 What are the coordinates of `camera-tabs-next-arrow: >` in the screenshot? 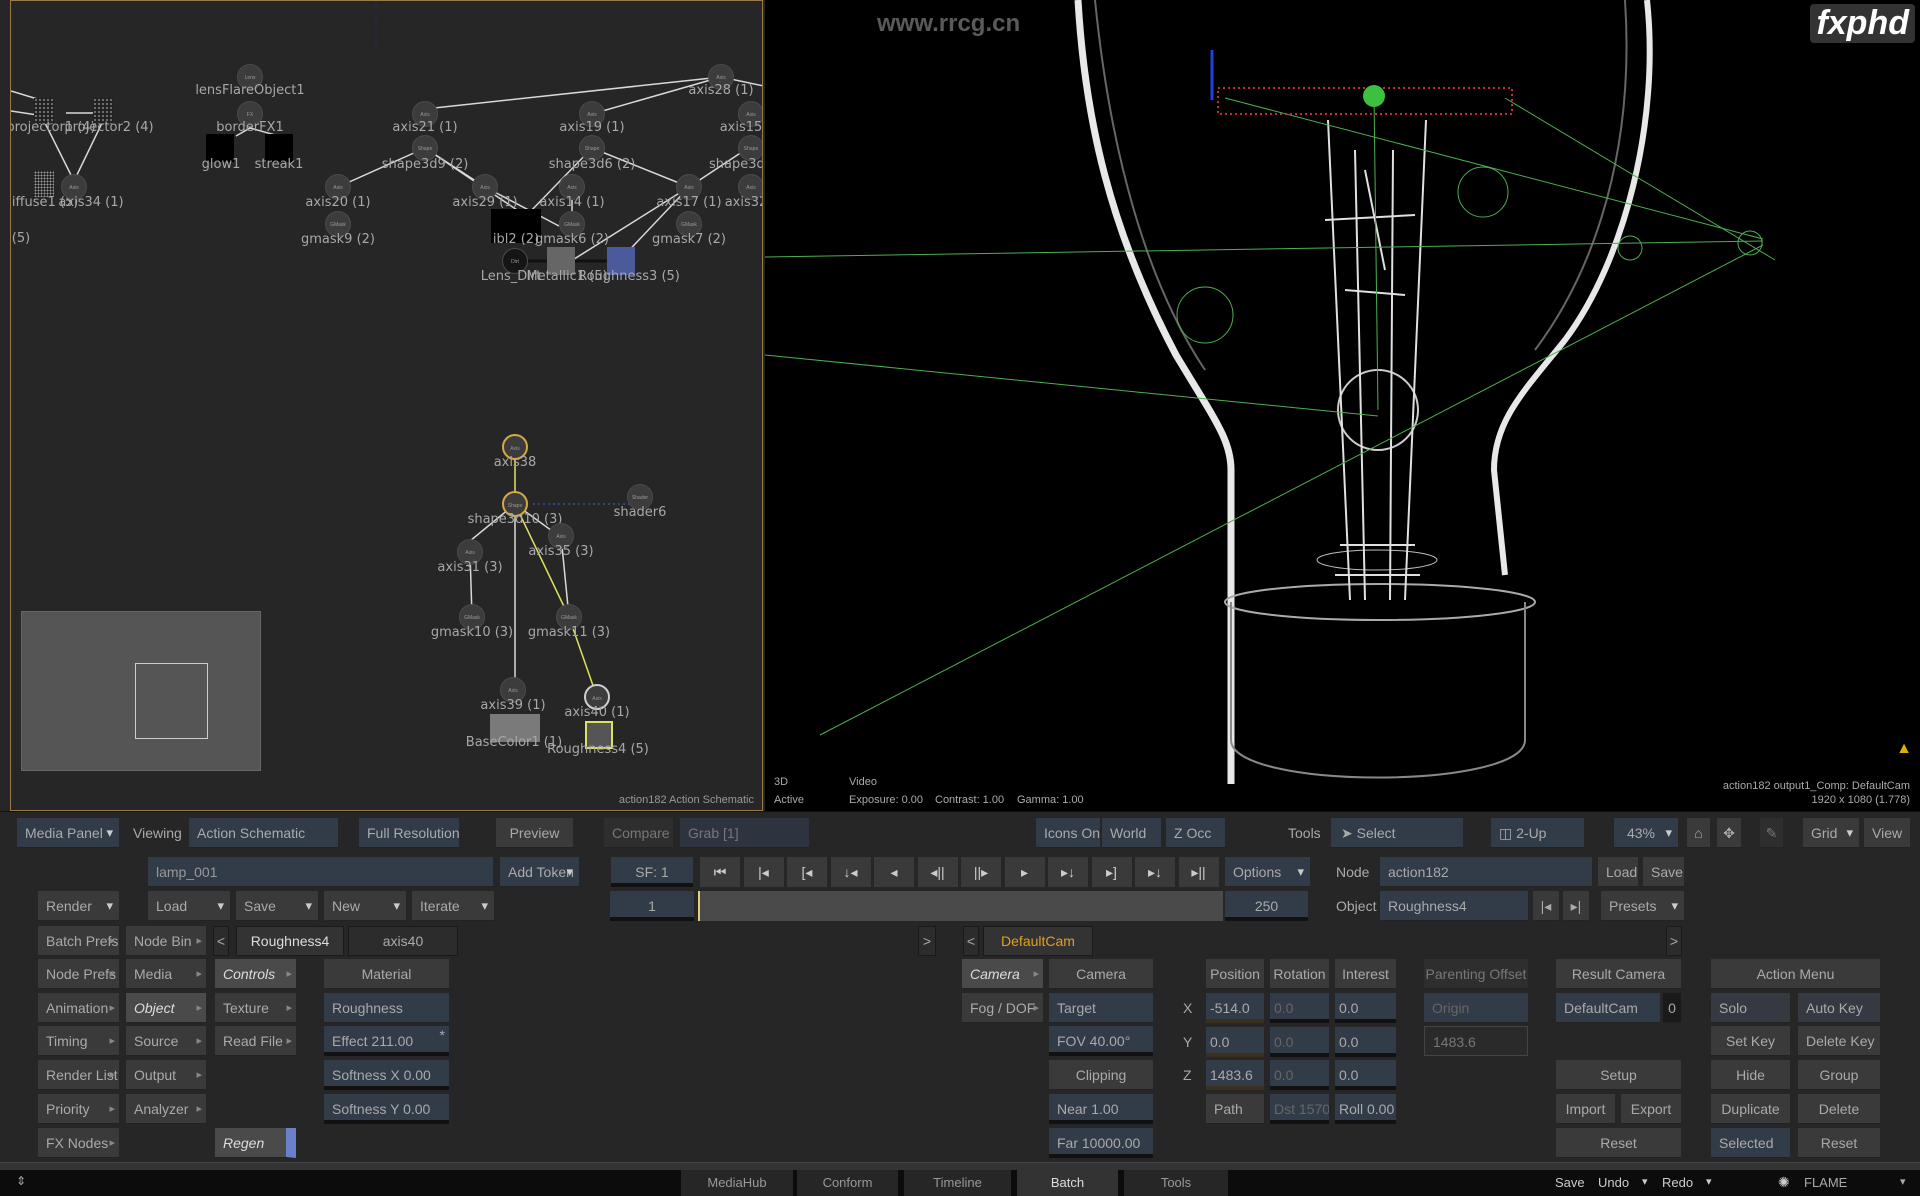 It's located at (1674, 941).